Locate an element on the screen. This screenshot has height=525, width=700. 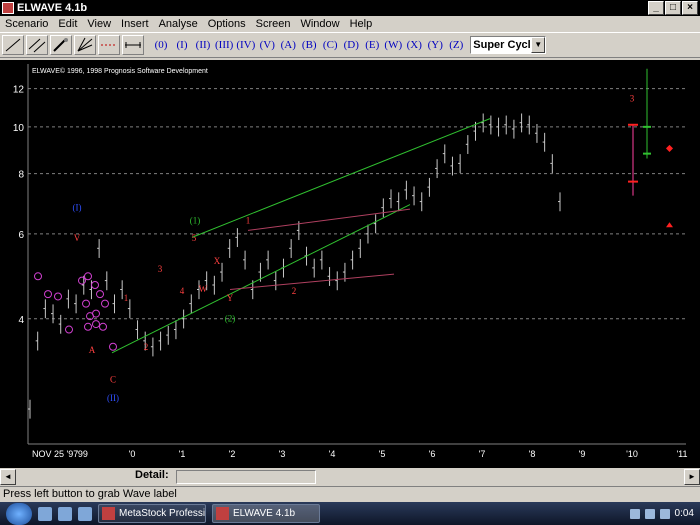
taskbar: MetaStock Profession... ELWAVE 4.1b 0:04 is located at coordinates (350, 513).